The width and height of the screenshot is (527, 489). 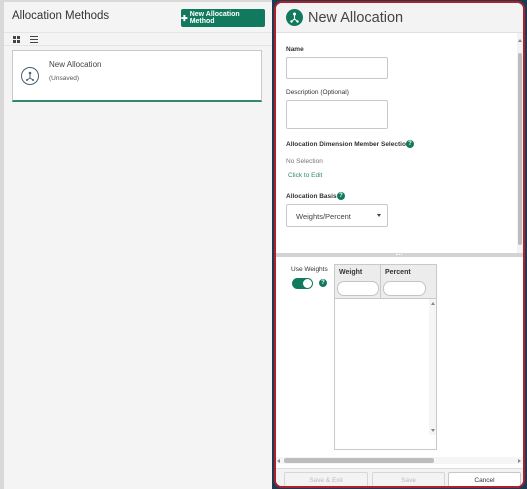 I want to click on list-item-status: (Unsaved), so click(x=64, y=78).